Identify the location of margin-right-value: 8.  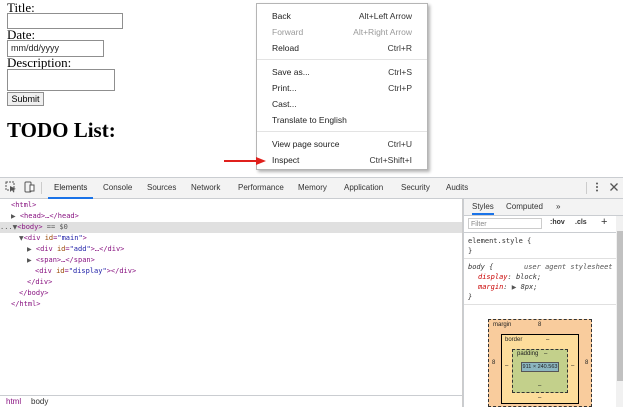
(587, 363).